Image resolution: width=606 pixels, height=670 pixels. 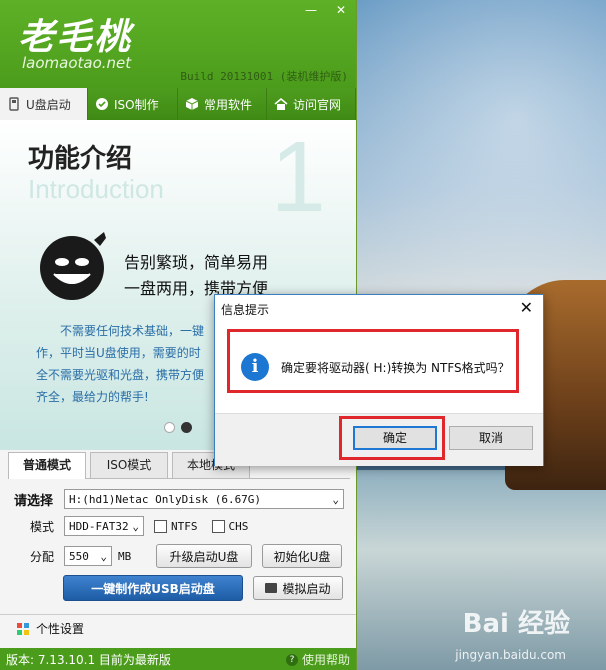 What do you see at coordinates (42, 526) in the screenshot?
I see `mode-label: 模式` at bounding box center [42, 526].